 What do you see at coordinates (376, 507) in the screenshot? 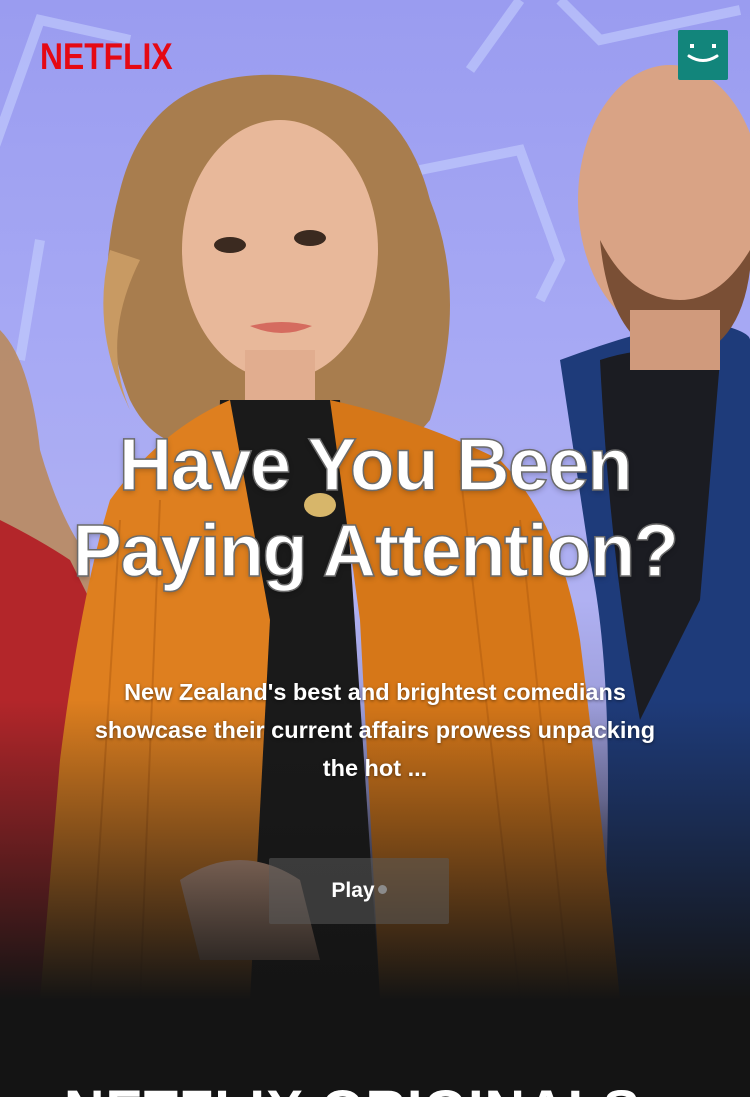
I see `hero-title: Have You Been Paying Attention?` at bounding box center [376, 507].